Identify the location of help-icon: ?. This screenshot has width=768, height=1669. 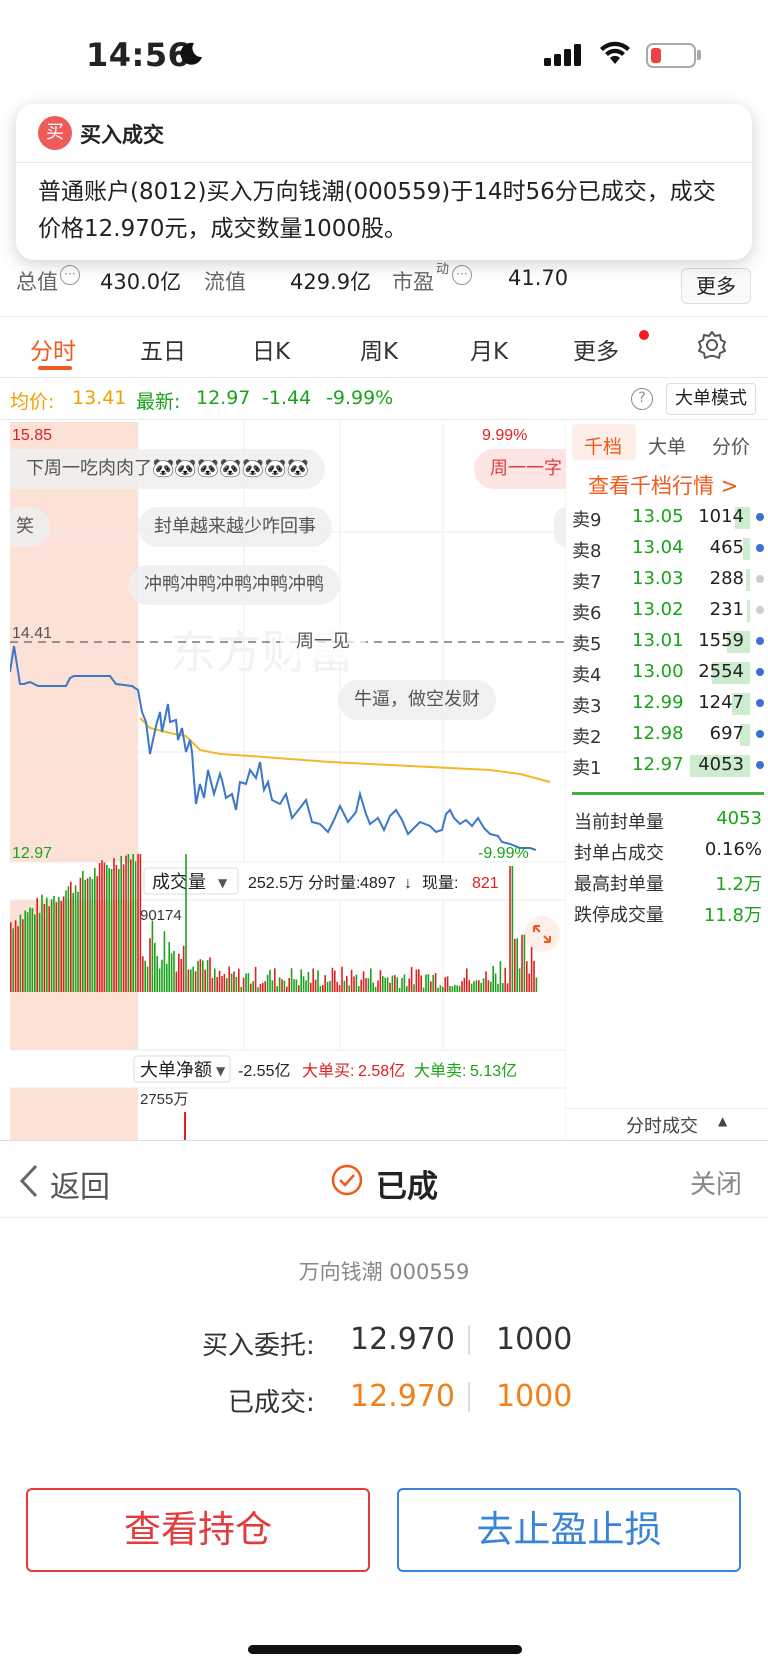
(642, 399).